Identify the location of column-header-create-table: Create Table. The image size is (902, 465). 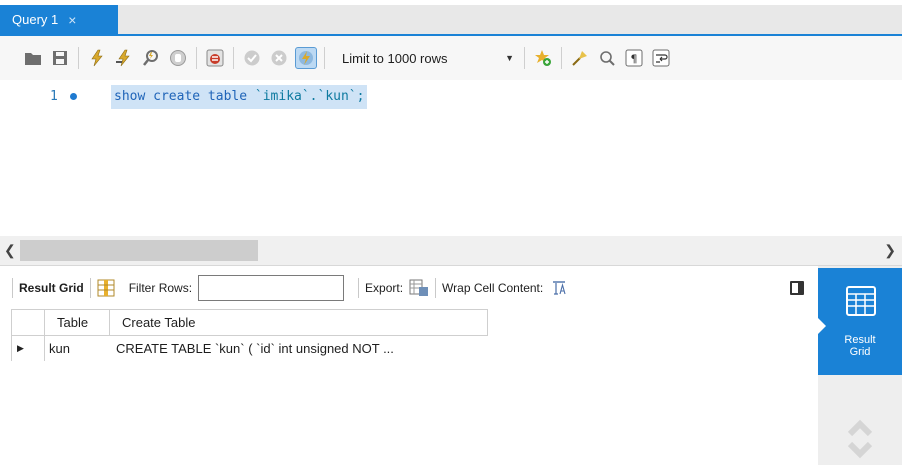
(298, 322).